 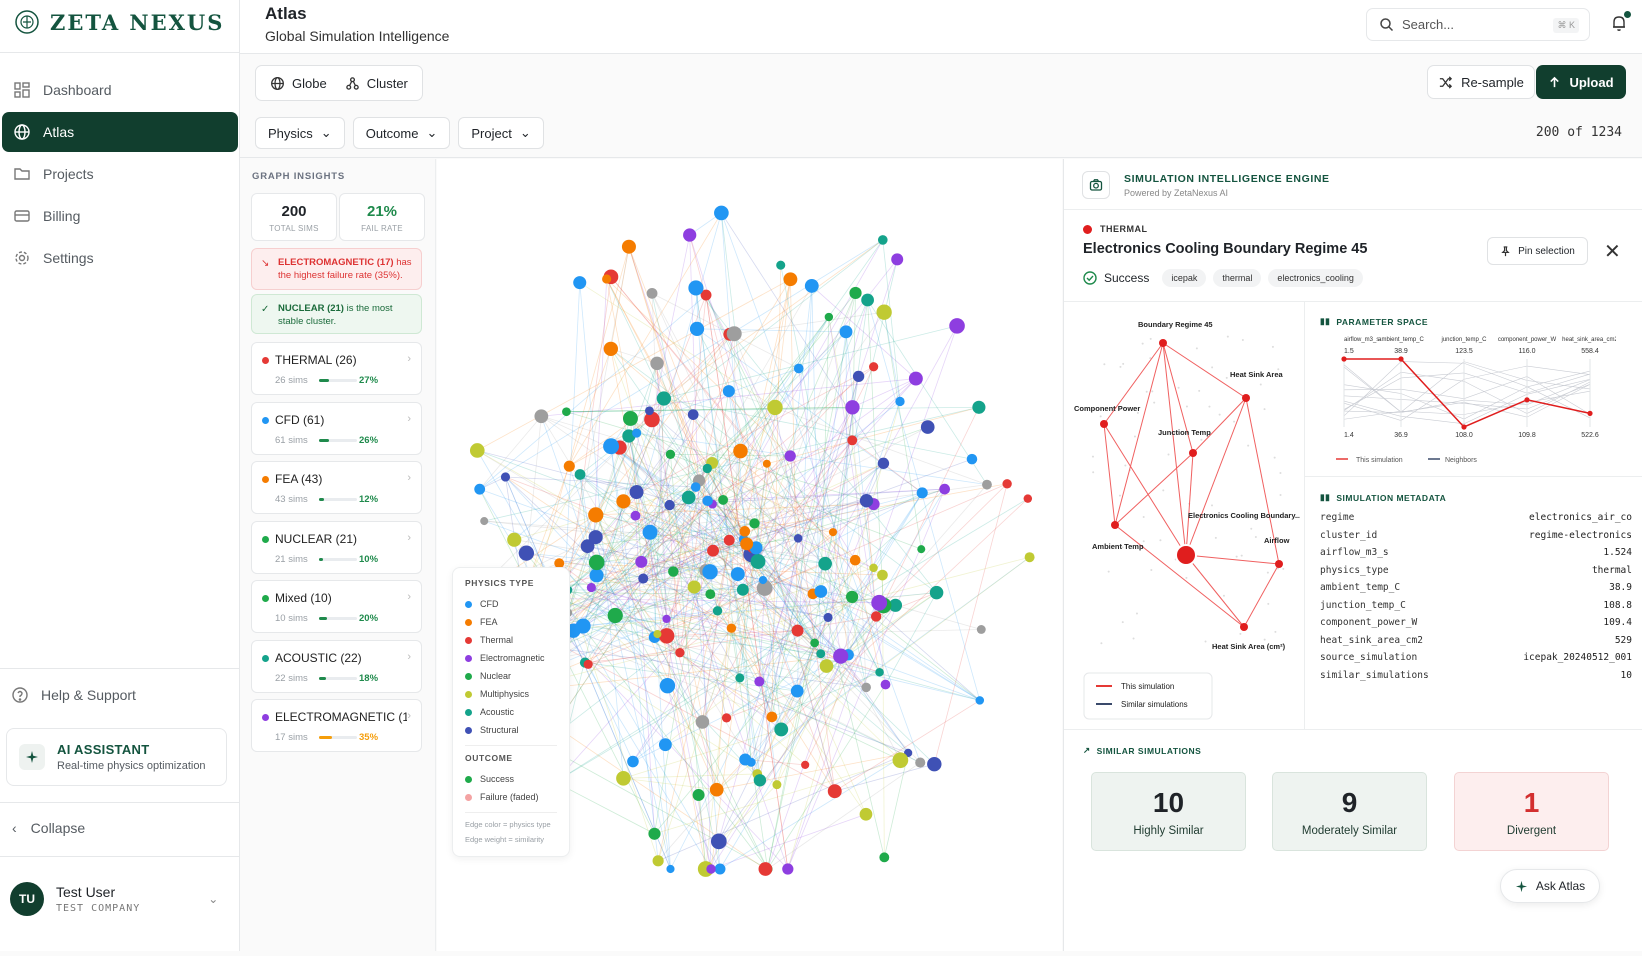 What do you see at coordinates (120, 216) in the screenshot?
I see `nav-item-billing: Billing` at bounding box center [120, 216].